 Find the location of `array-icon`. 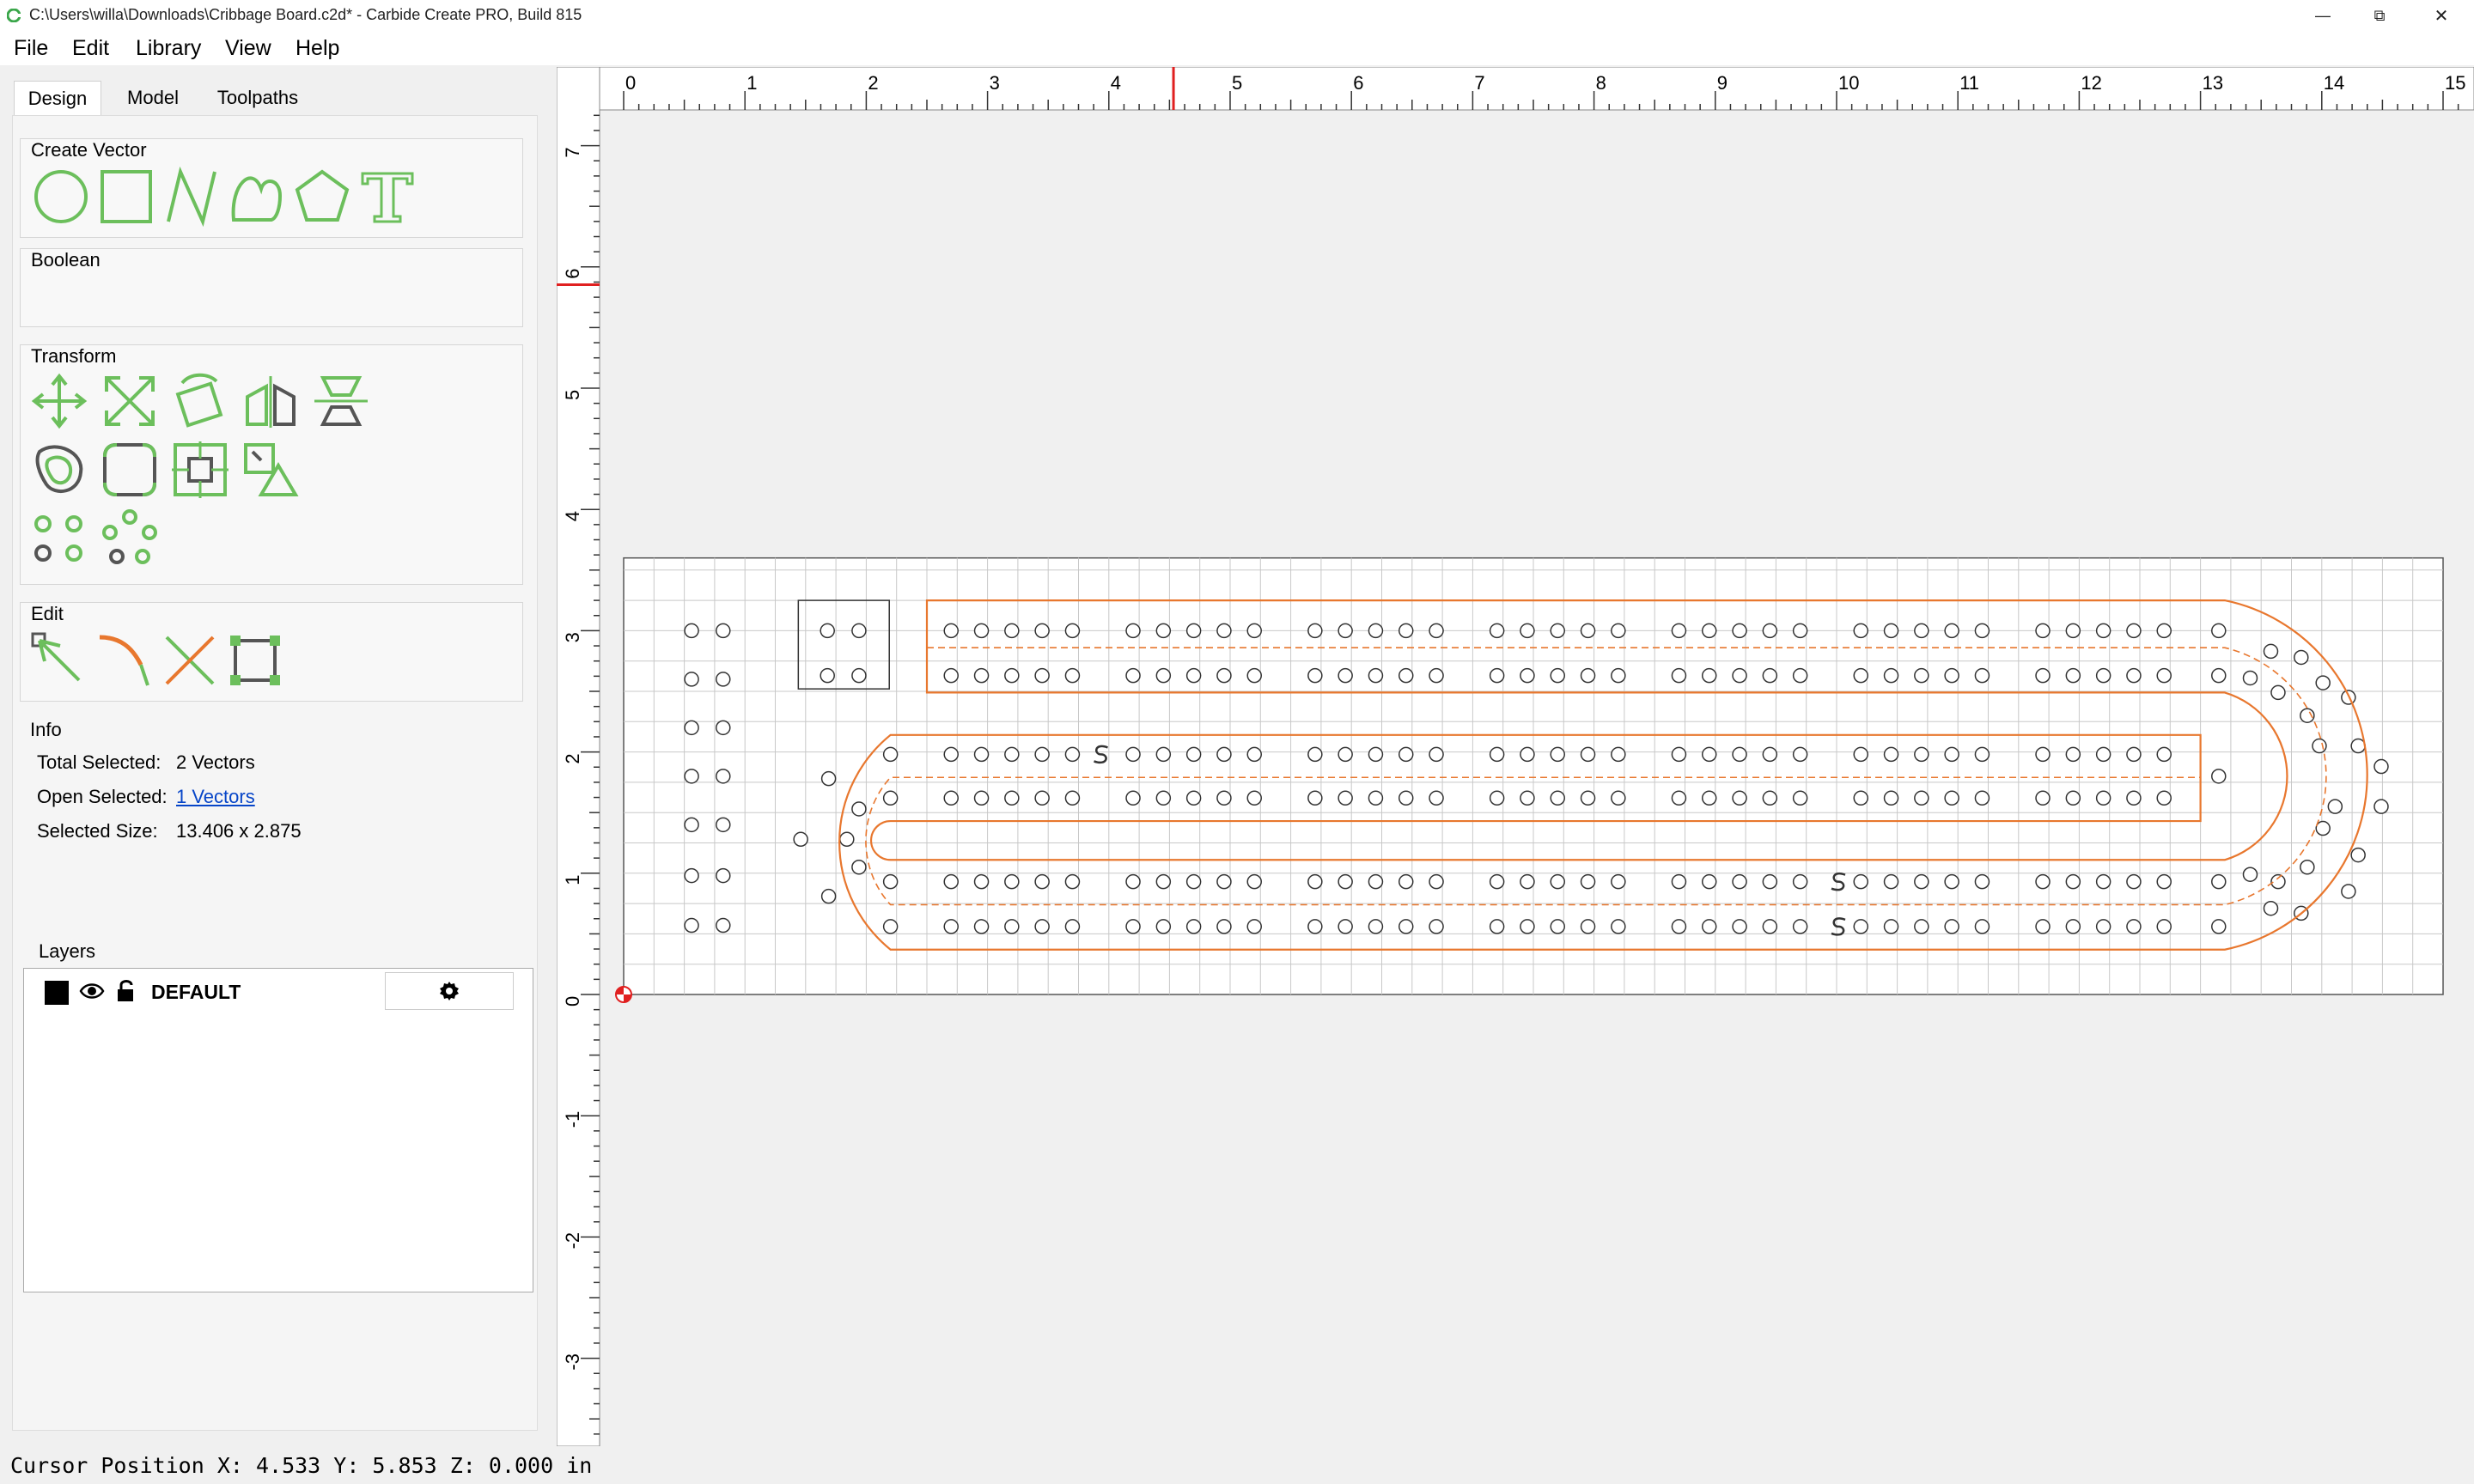

array-icon is located at coordinates (59, 539).